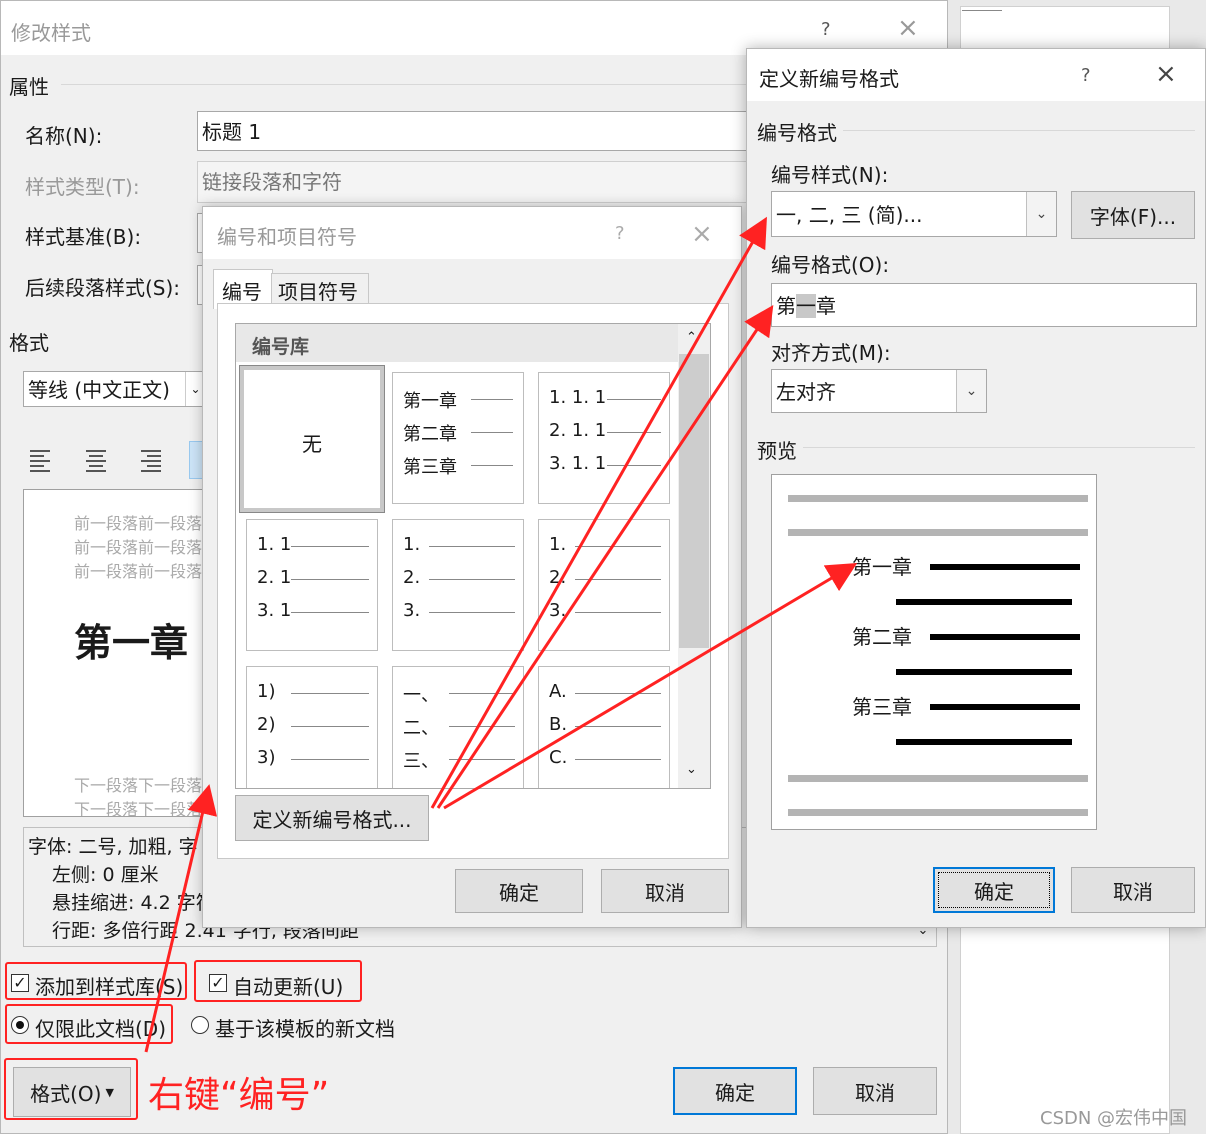  What do you see at coordinates (29, 87) in the screenshot?
I see `properties-section-title: 属性` at bounding box center [29, 87].